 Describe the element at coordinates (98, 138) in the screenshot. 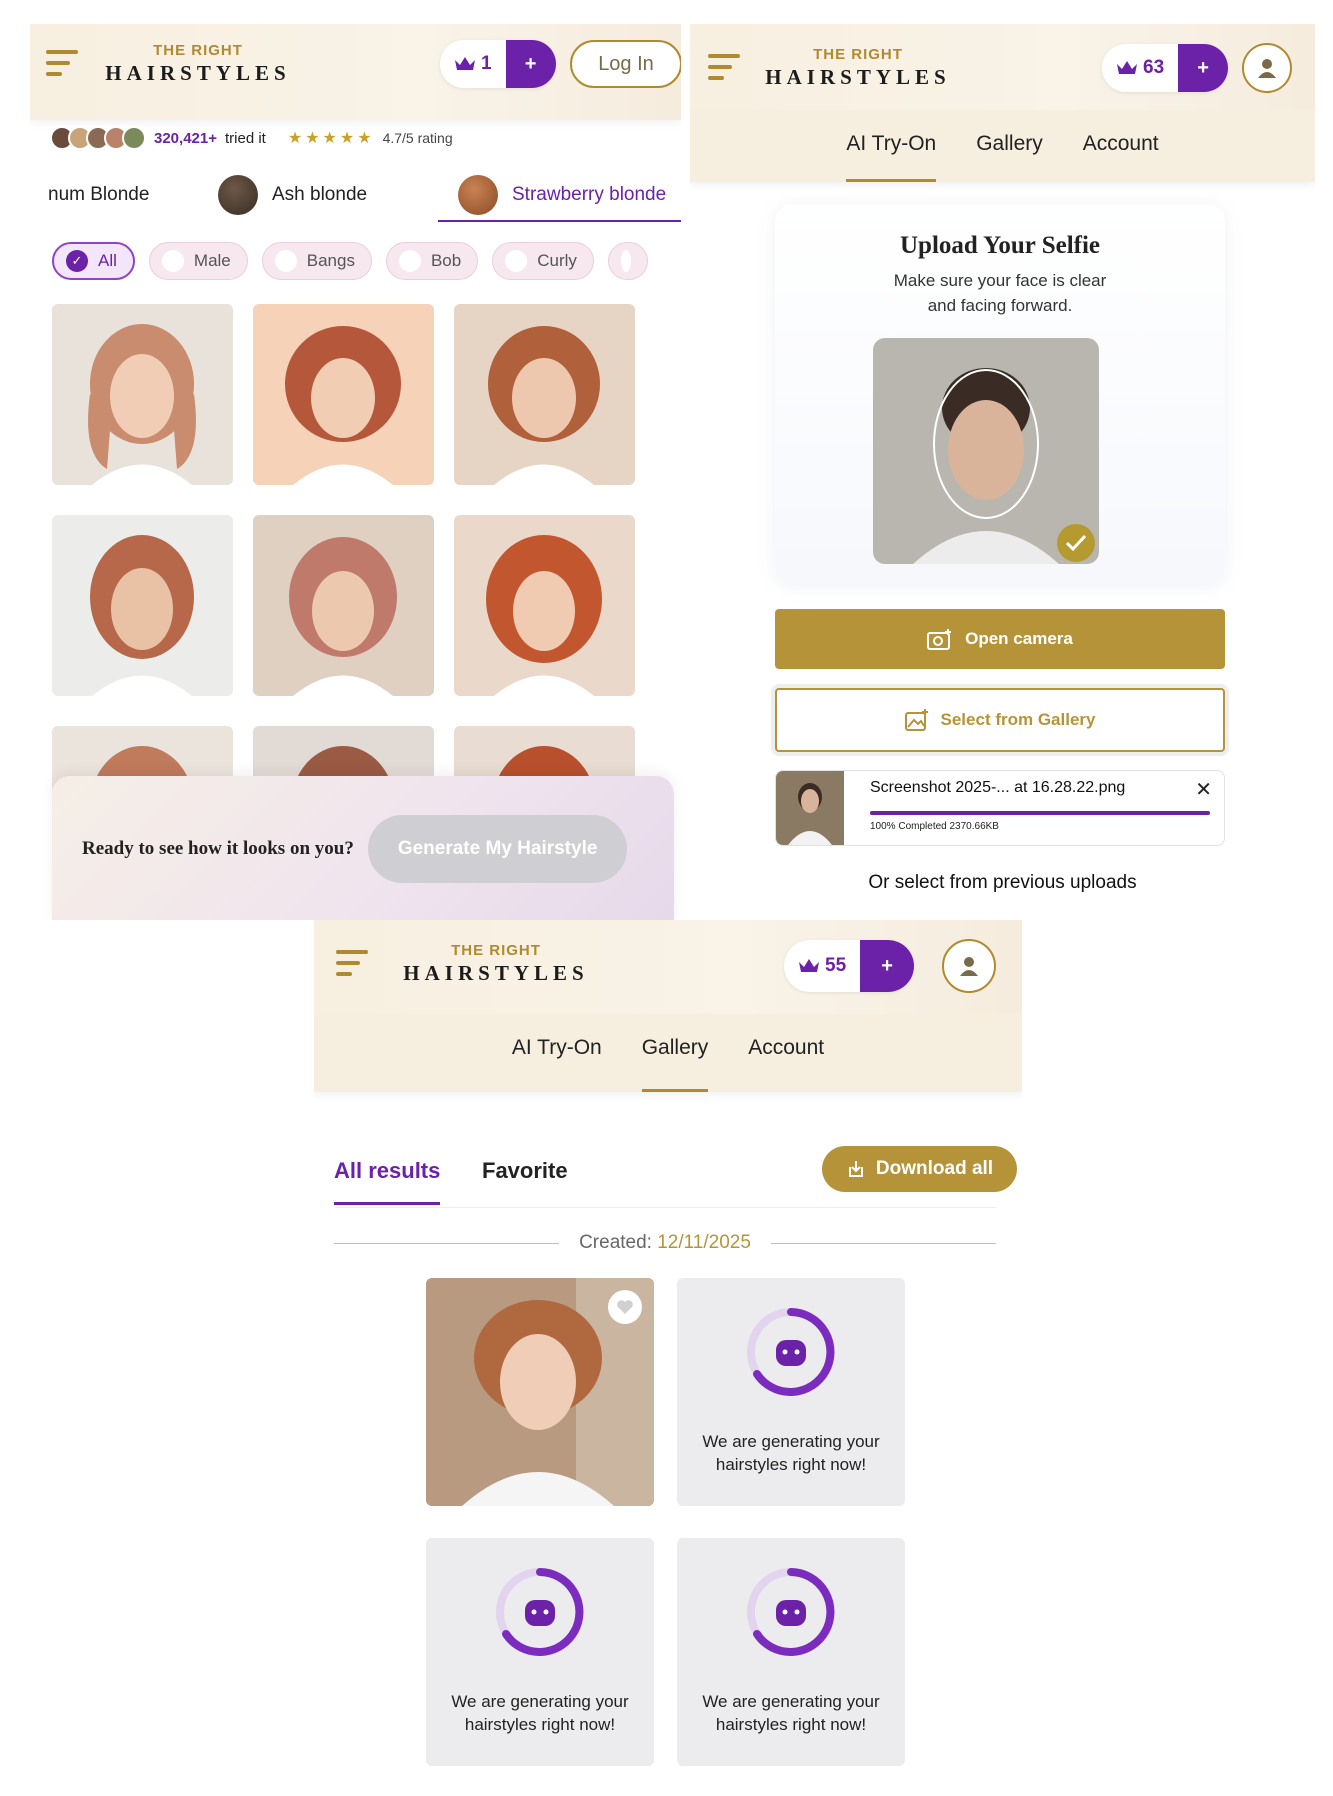

I see `user-avatars` at that location.